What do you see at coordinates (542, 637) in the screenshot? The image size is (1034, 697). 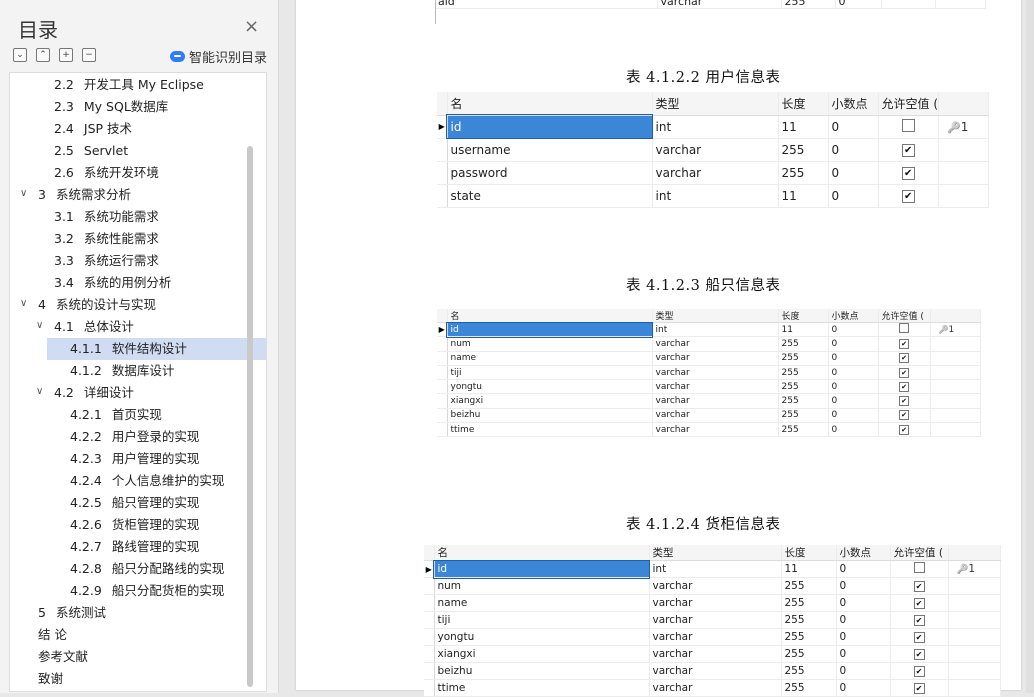 I see `field-name-cell: yongtu` at bounding box center [542, 637].